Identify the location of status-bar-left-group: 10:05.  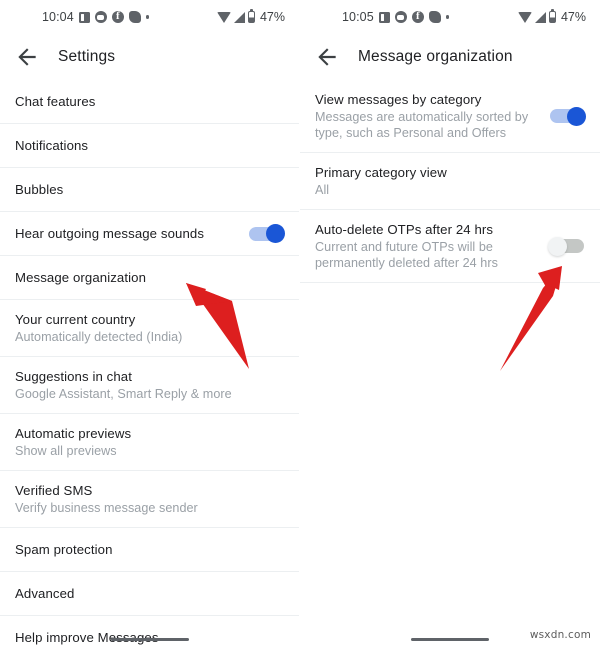
(396, 17).